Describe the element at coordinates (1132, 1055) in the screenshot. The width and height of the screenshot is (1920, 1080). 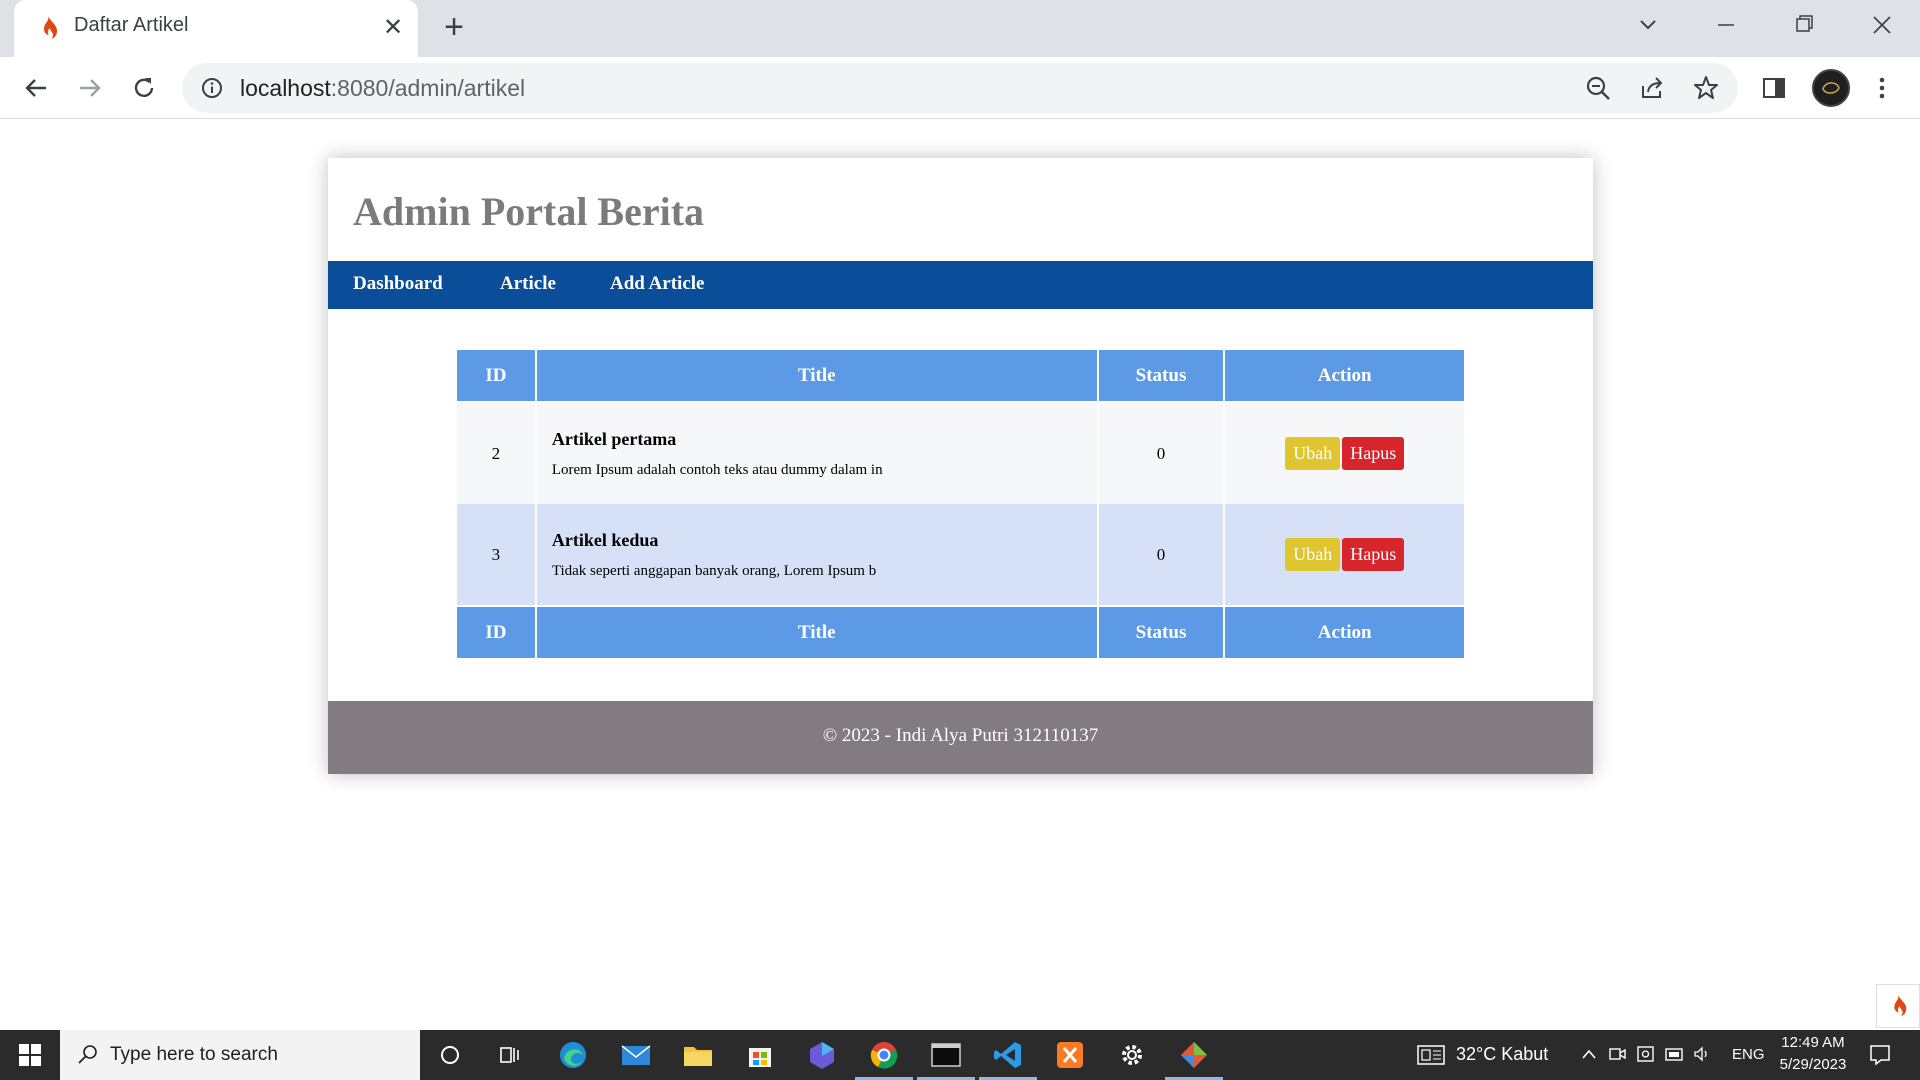
I see `settings-gear-icon` at that location.